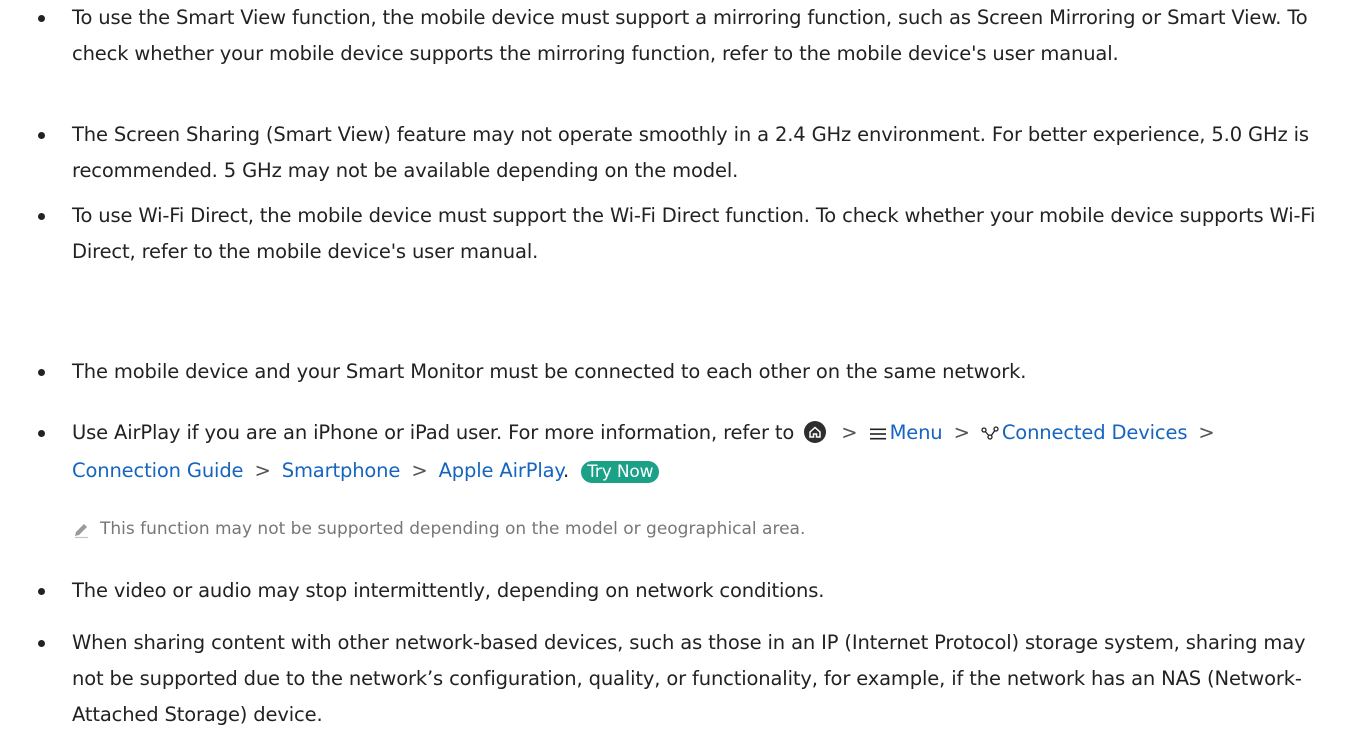  What do you see at coordinates (1095, 432) in the screenshot?
I see `link-connected-devices: Connected Devices` at bounding box center [1095, 432].